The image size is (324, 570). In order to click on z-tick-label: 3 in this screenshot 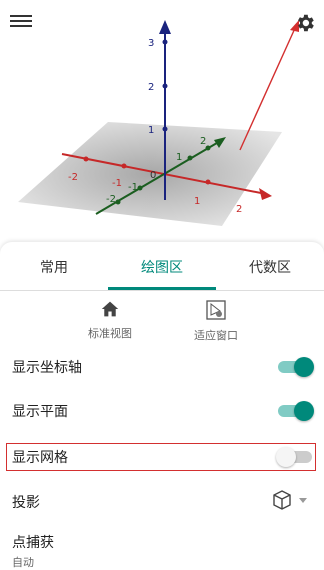, I will do `click(151, 43)`.